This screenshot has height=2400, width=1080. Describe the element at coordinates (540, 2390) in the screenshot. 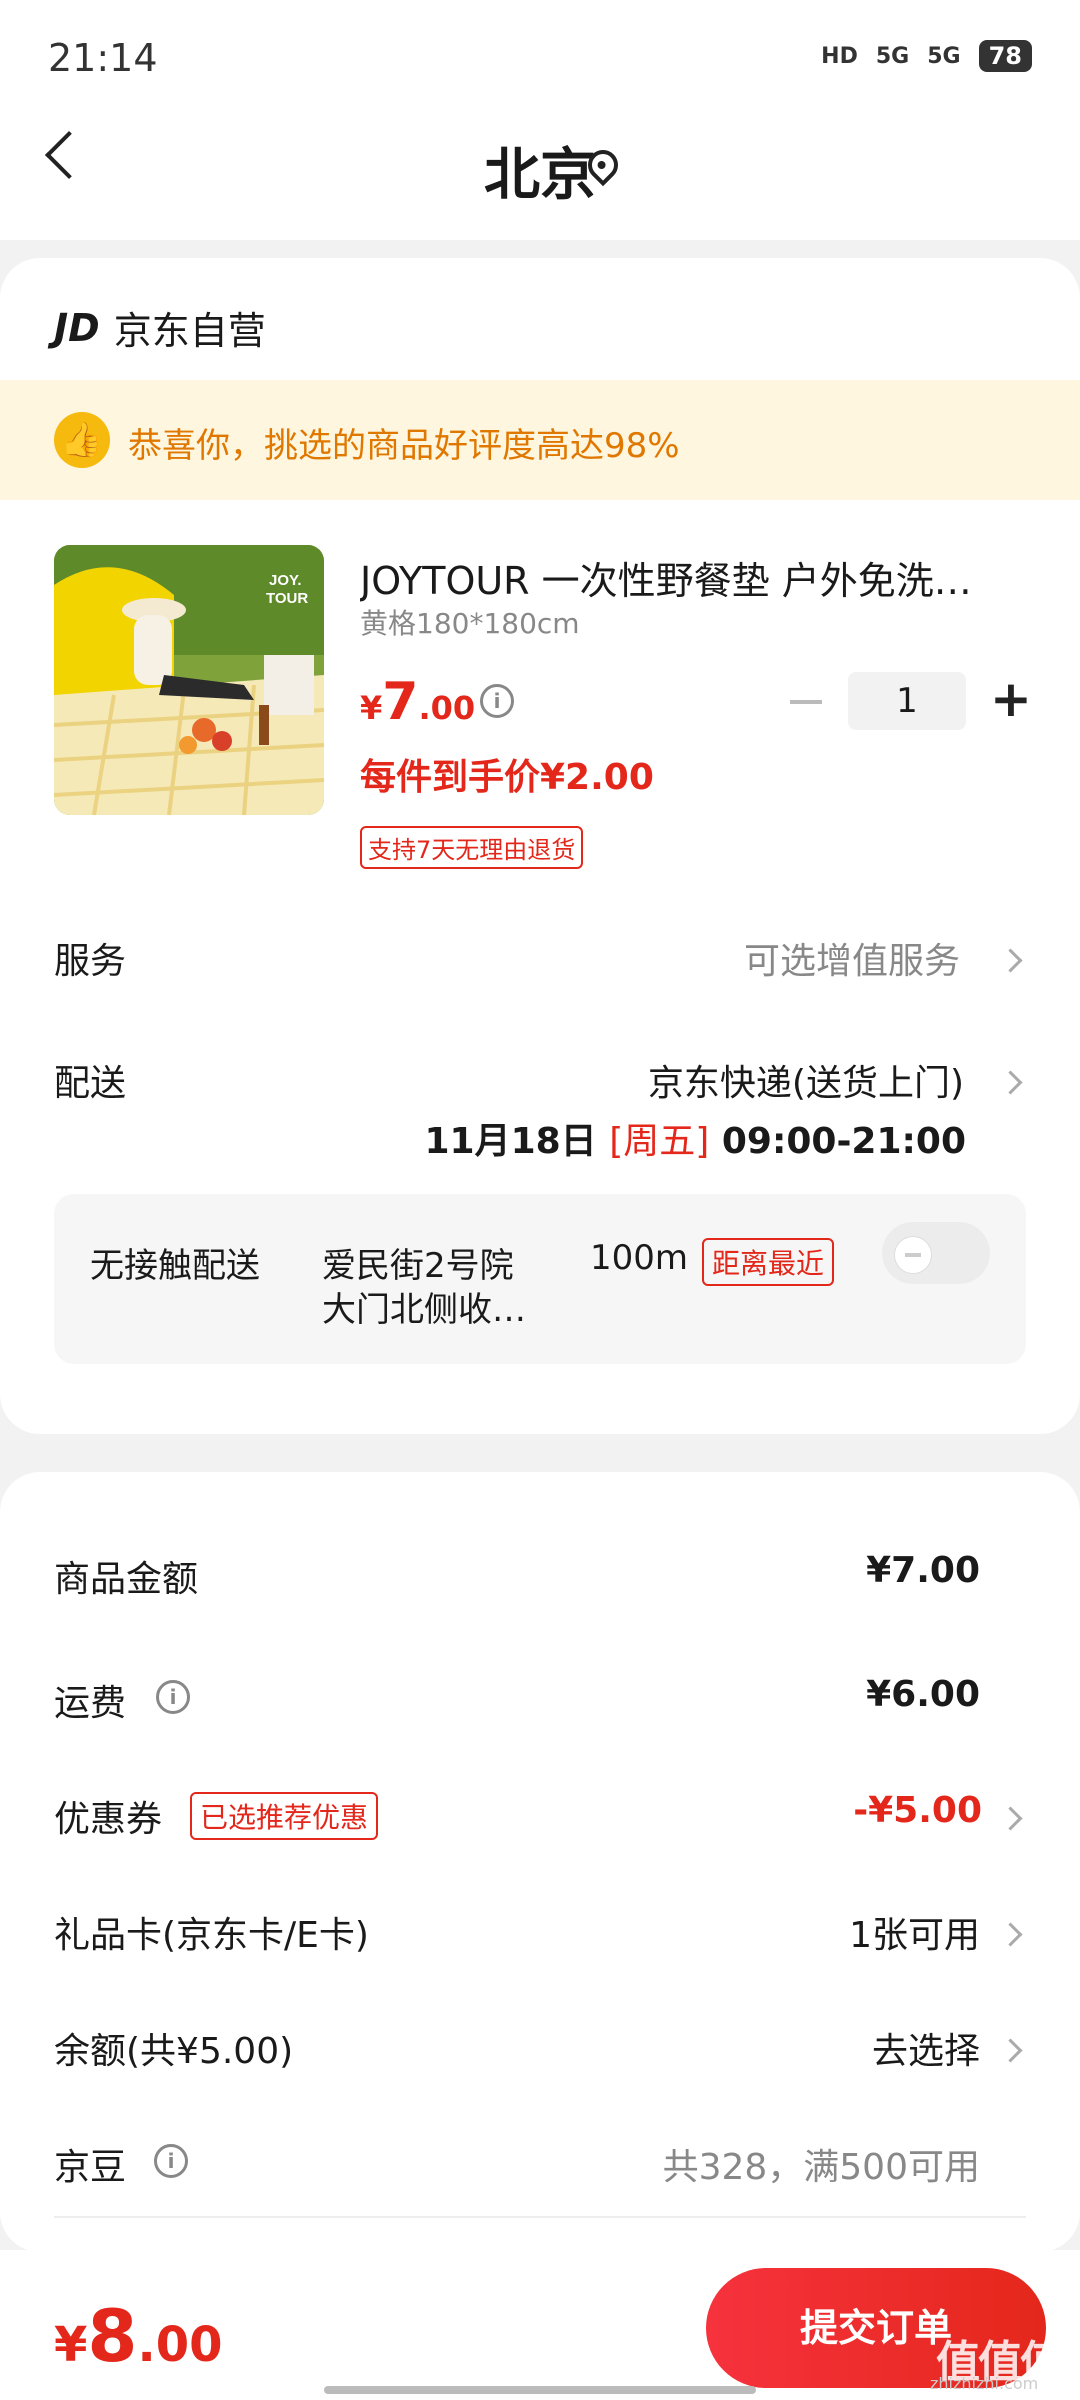

I see `home-indicator` at that location.